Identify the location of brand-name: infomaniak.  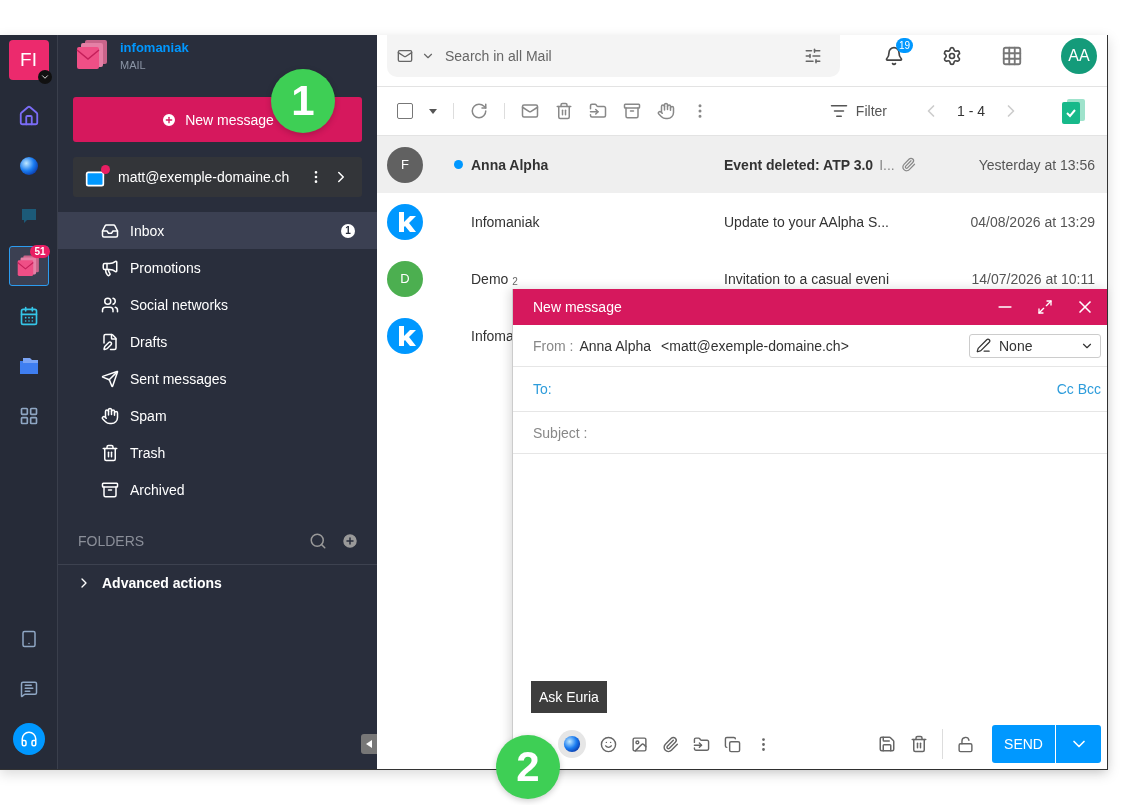
(154, 47).